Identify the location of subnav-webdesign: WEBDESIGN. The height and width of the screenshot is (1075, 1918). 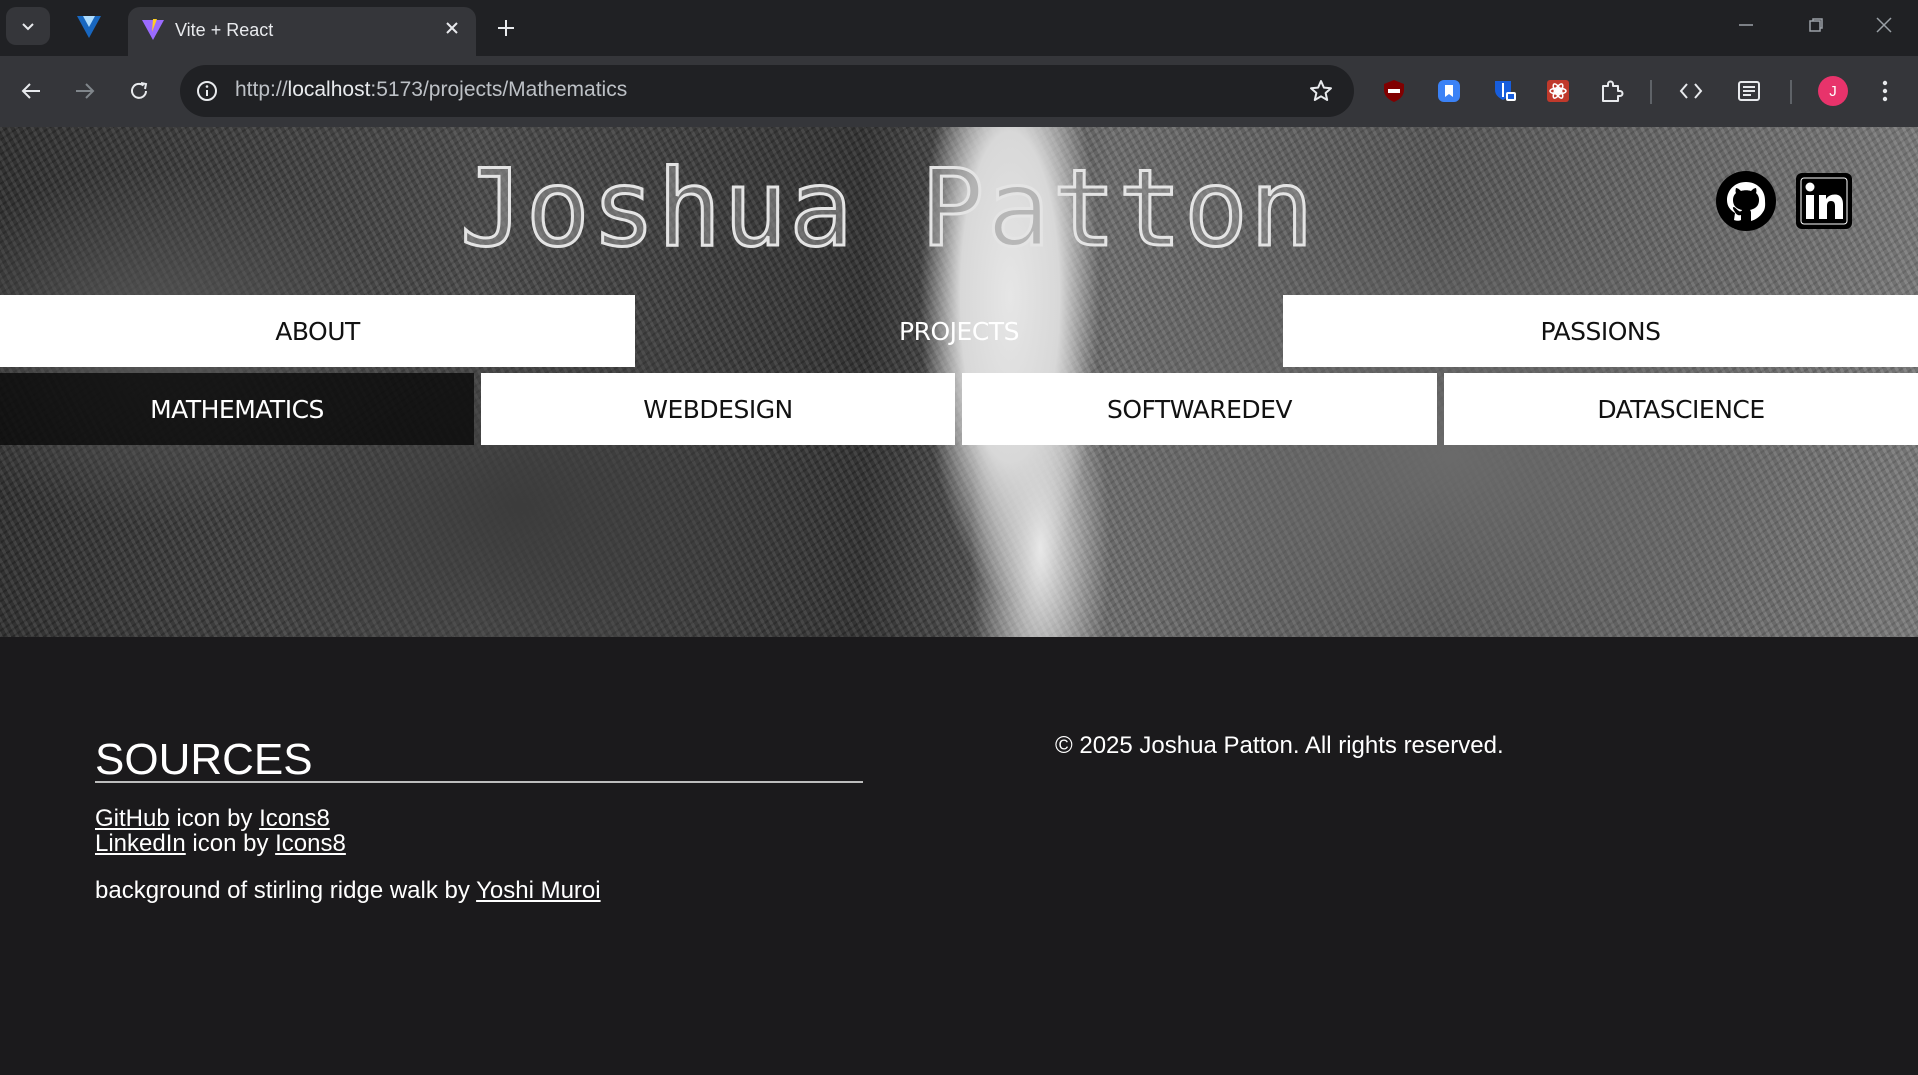
(718, 409).